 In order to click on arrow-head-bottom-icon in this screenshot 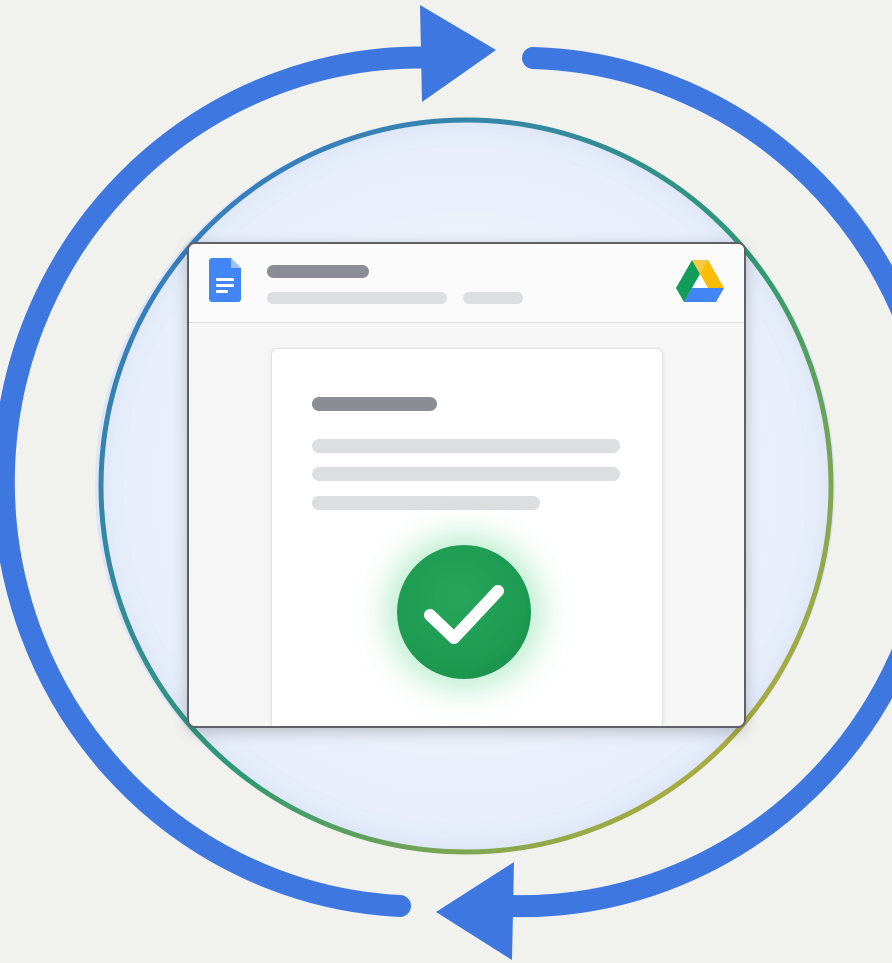, I will do `click(475, 911)`.